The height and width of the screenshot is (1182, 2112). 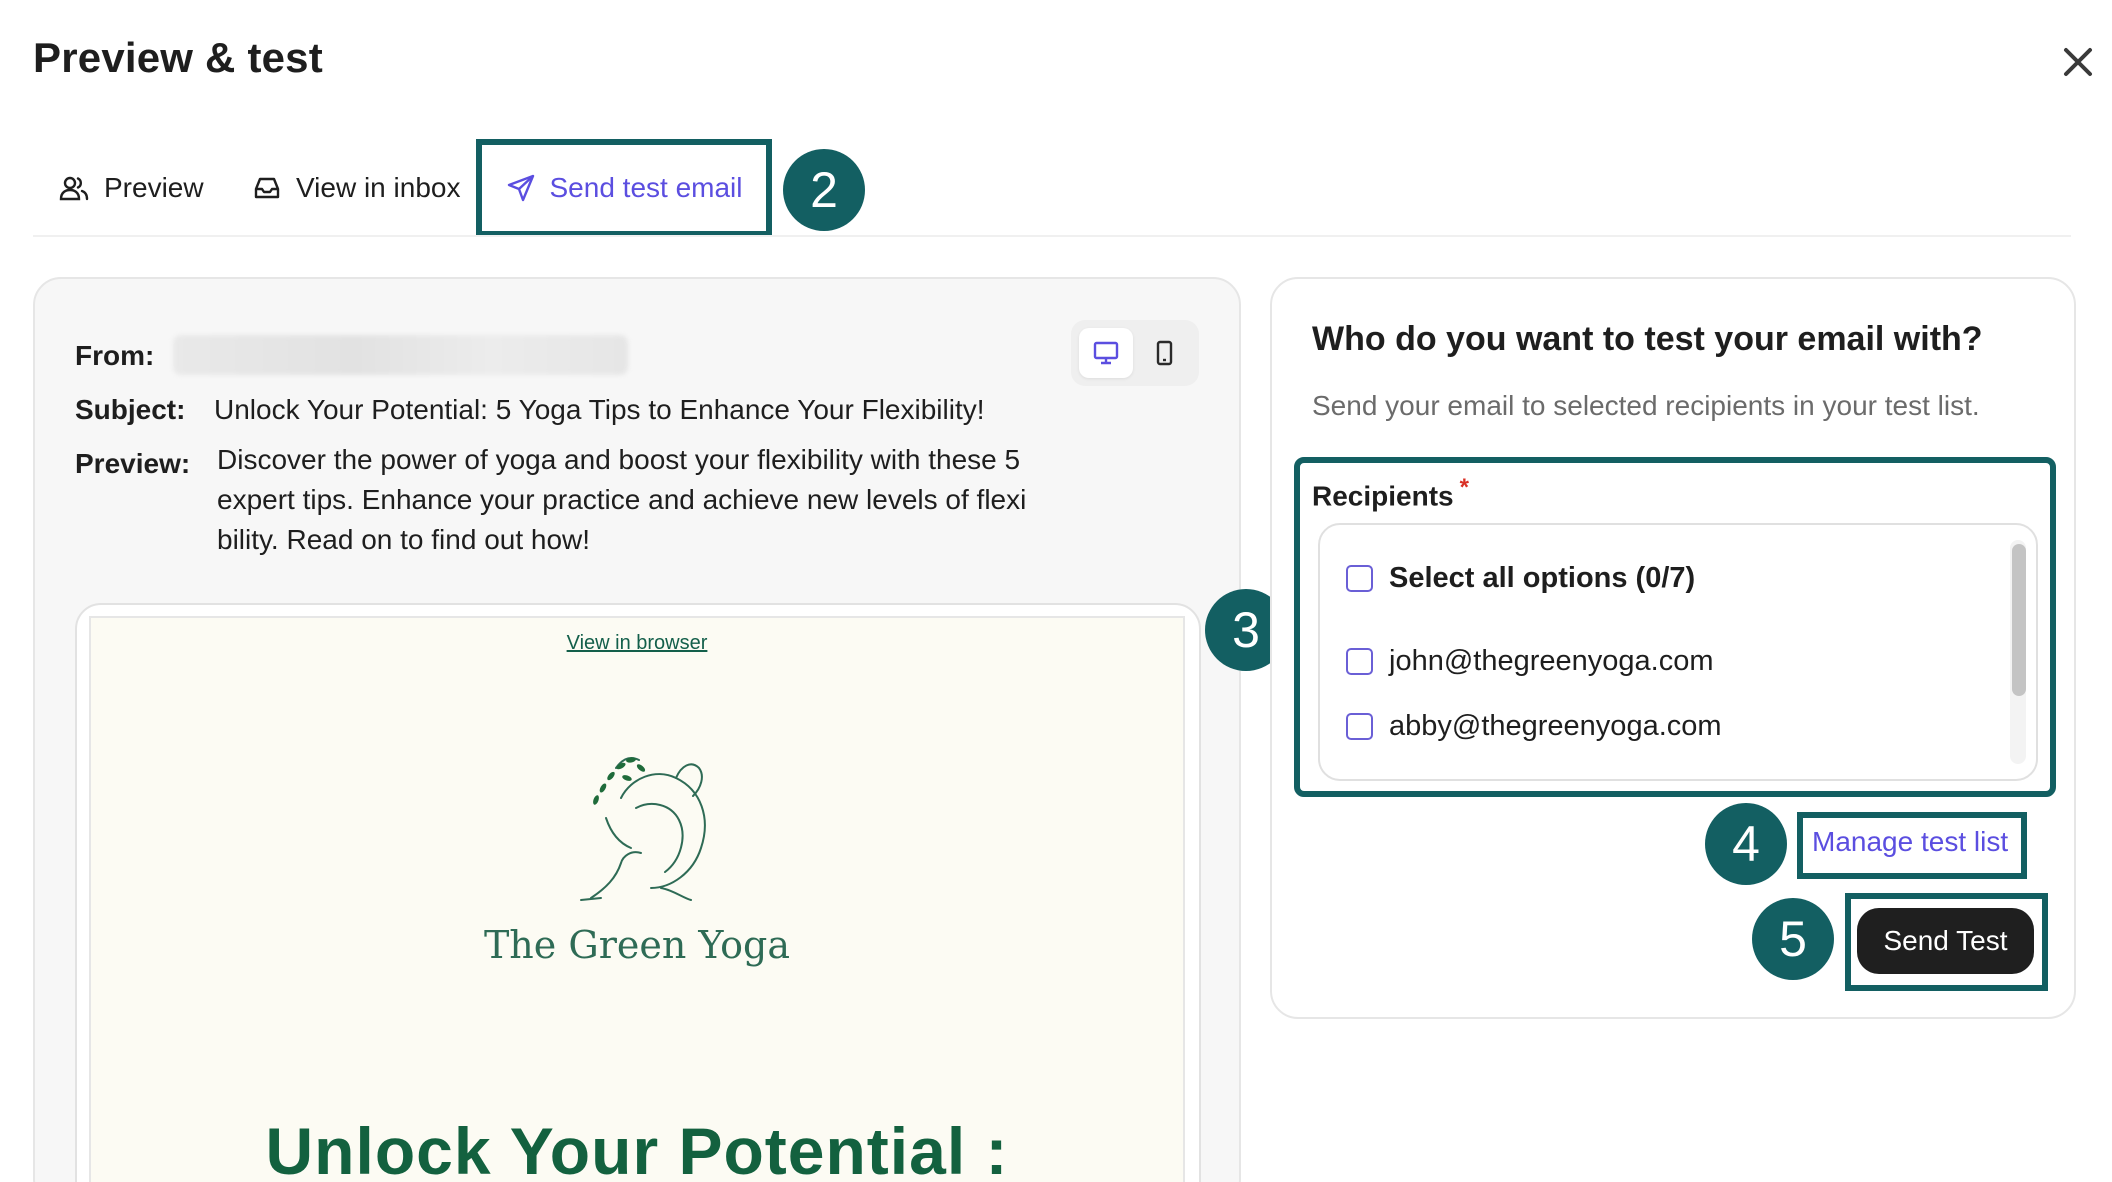 I want to click on tab-preview-label: Preview, so click(x=154, y=187).